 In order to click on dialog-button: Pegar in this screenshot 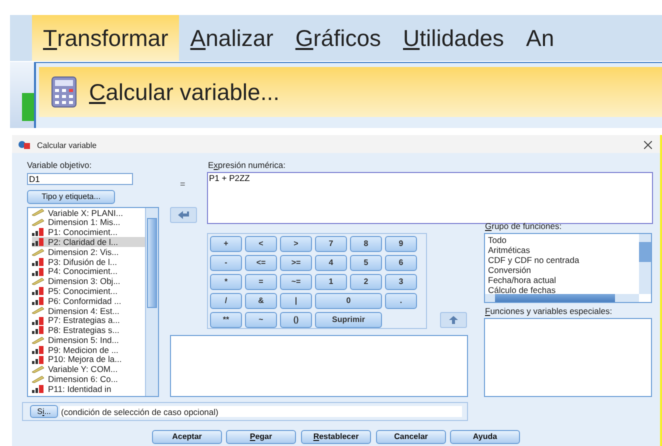, I will do `click(261, 437)`.